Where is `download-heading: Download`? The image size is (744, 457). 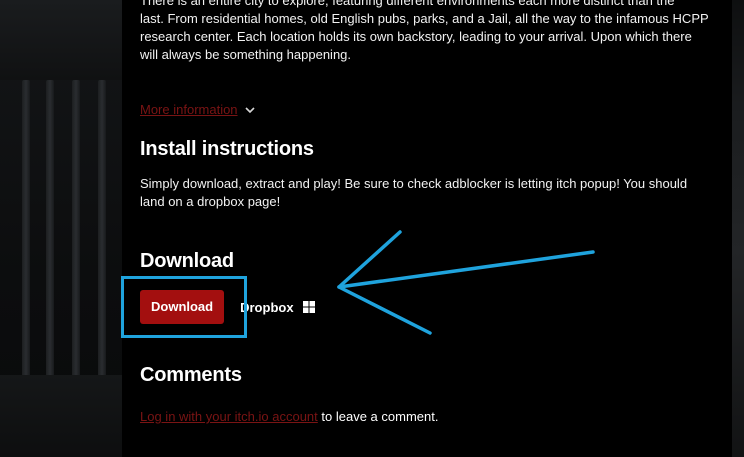 download-heading: Download is located at coordinates (187, 261).